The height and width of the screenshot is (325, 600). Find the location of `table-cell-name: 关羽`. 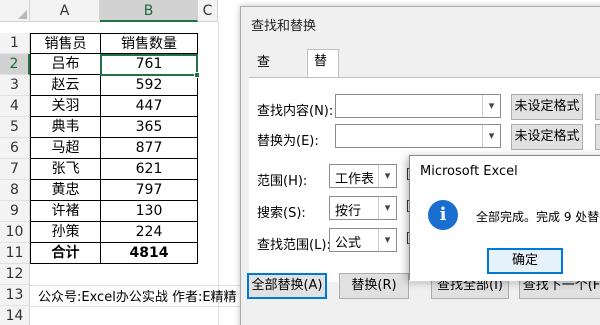

table-cell-name: 关羽 is located at coordinates (65, 106).